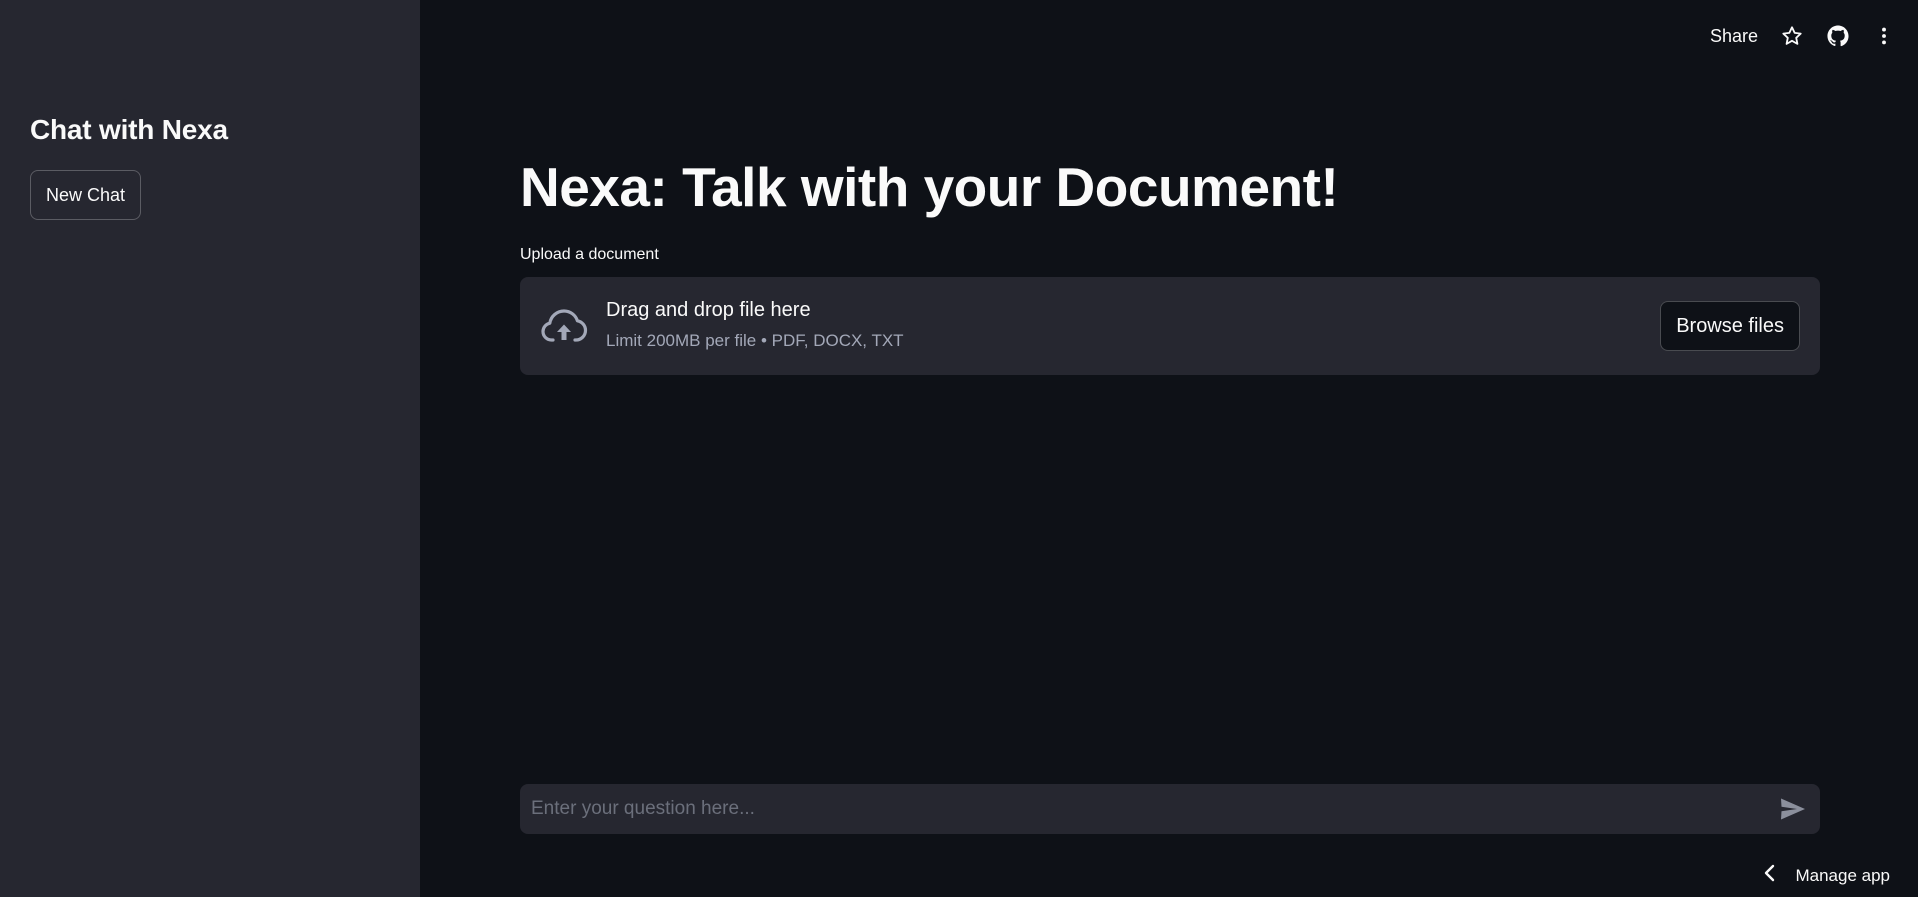 This screenshot has width=1918, height=897. I want to click on new-chat-button: New Chat, so click(86, 195).